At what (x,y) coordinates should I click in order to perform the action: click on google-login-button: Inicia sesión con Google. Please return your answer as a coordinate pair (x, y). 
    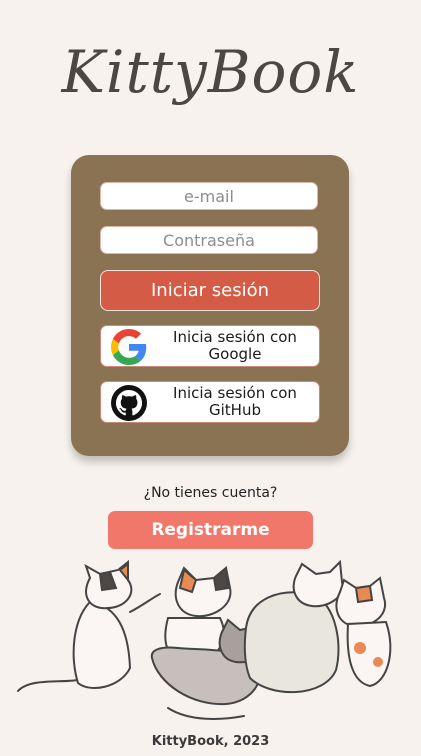
    Looking at the image, I should click on (210, 346).